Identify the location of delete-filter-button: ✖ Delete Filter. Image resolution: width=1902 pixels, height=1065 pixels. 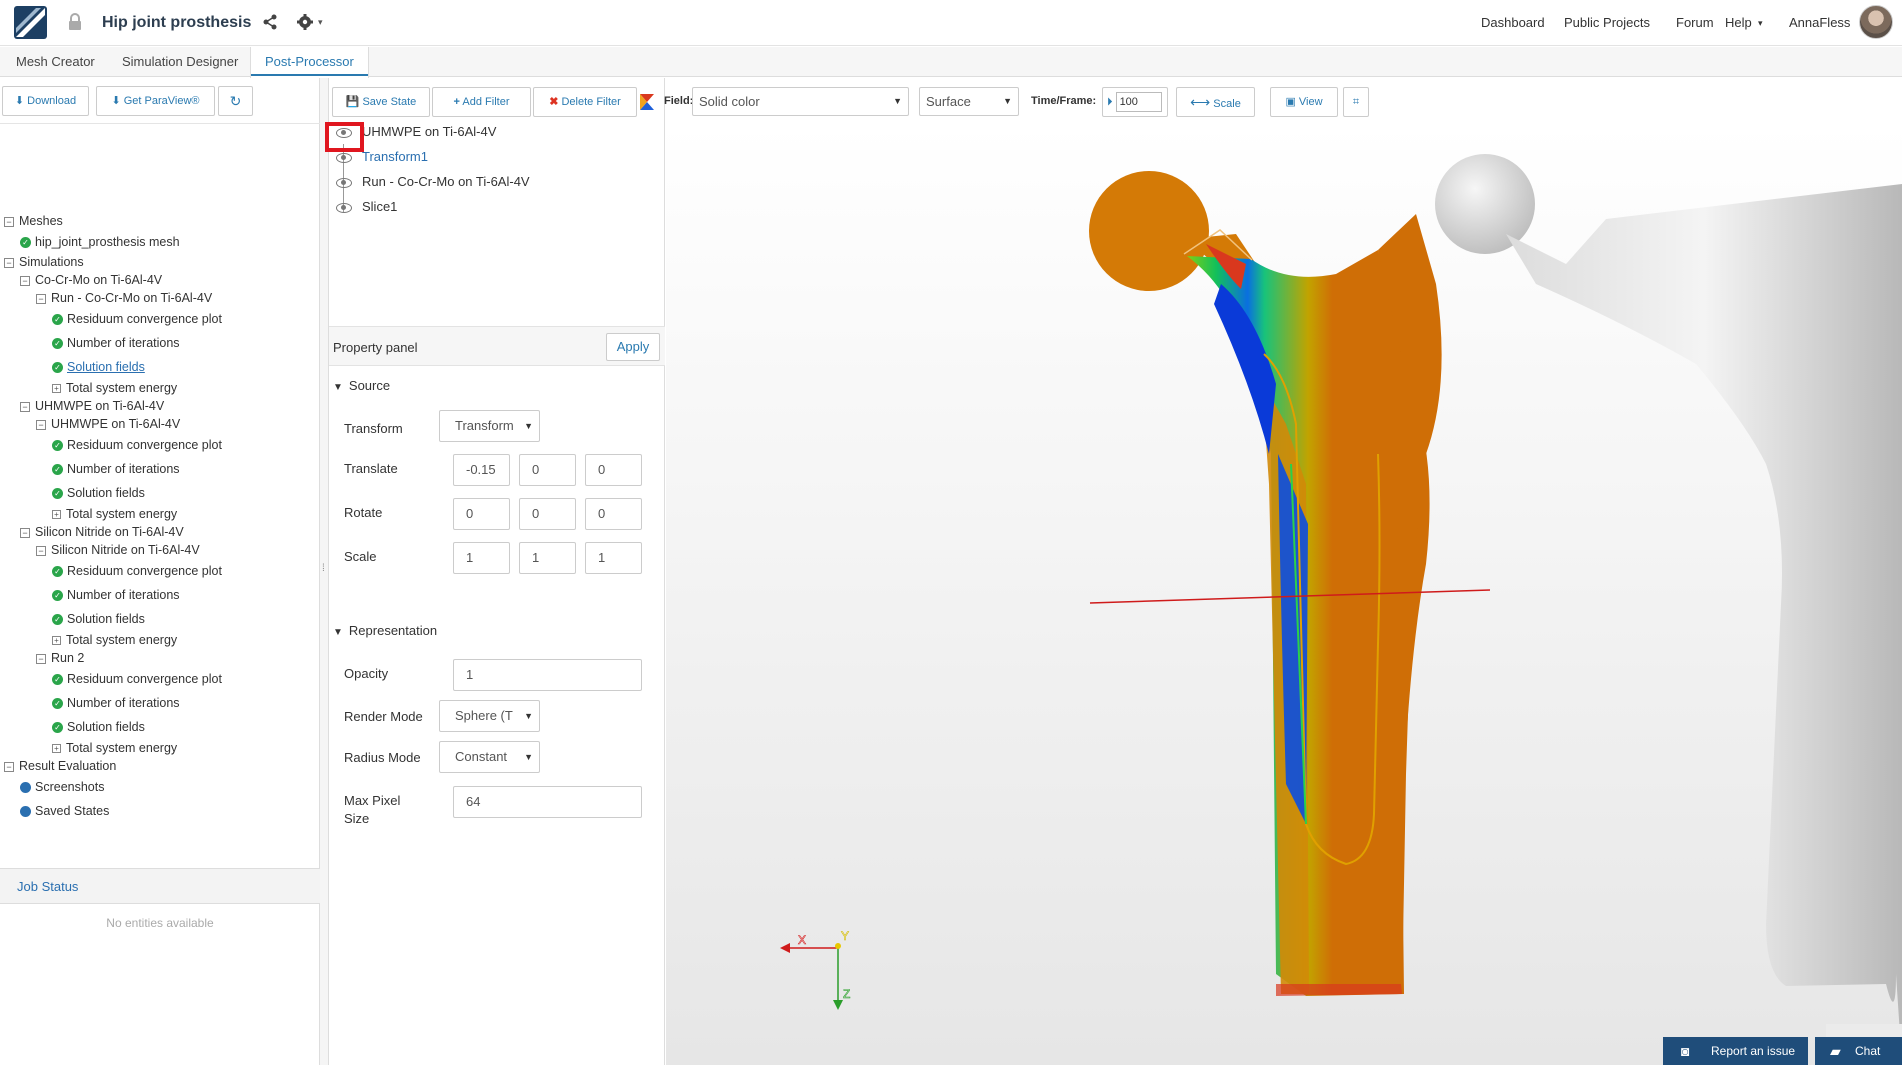
(585, 102).